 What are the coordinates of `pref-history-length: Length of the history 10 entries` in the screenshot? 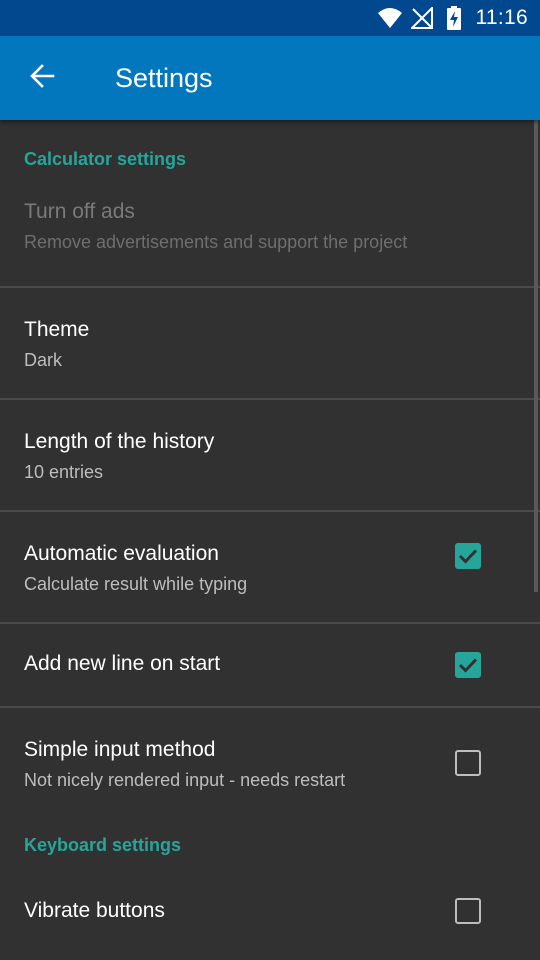 It's located at (270, 455).